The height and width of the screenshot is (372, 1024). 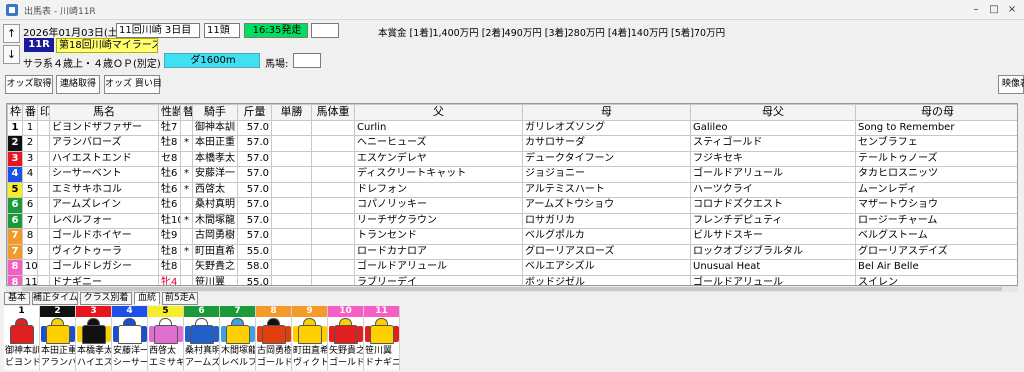 What do you see at coordinates (773, 279) in the screenshot?
I see `dam-sire-cell: ゴールドアリュール` at bounding box center [773, 279].